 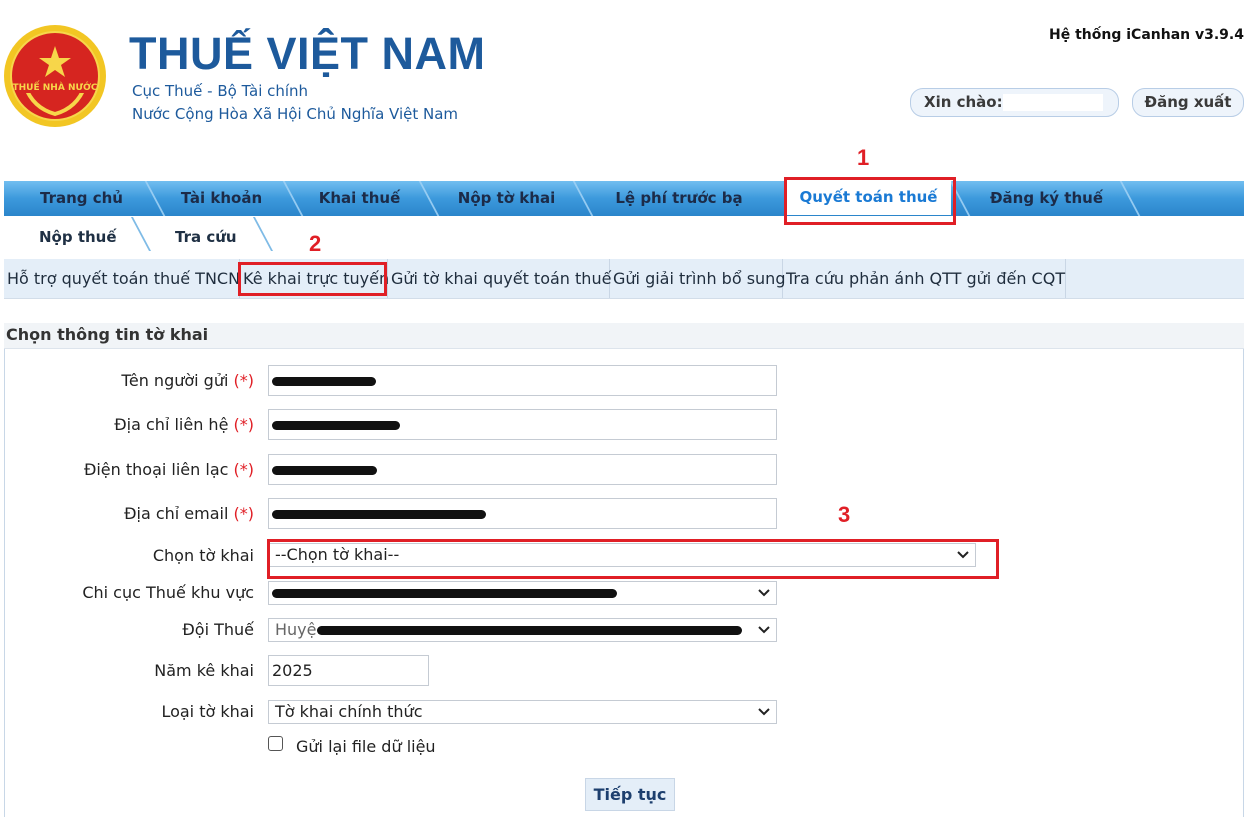 I want to click on sender-name-label: Tên người gửi (*), so click(x=187, y=380).